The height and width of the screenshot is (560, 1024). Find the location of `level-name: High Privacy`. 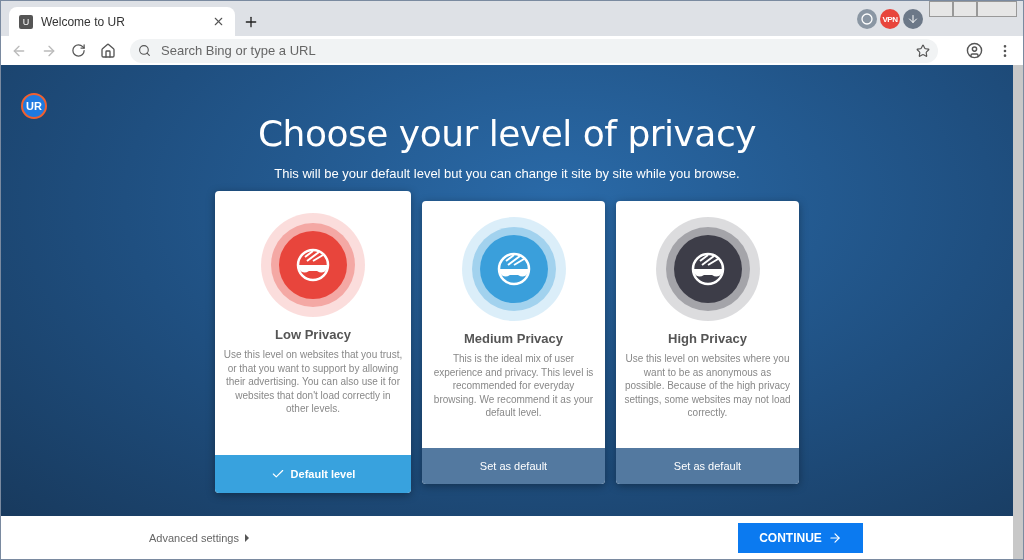

level-name: High Privacy is located at coordinates (707, 338).